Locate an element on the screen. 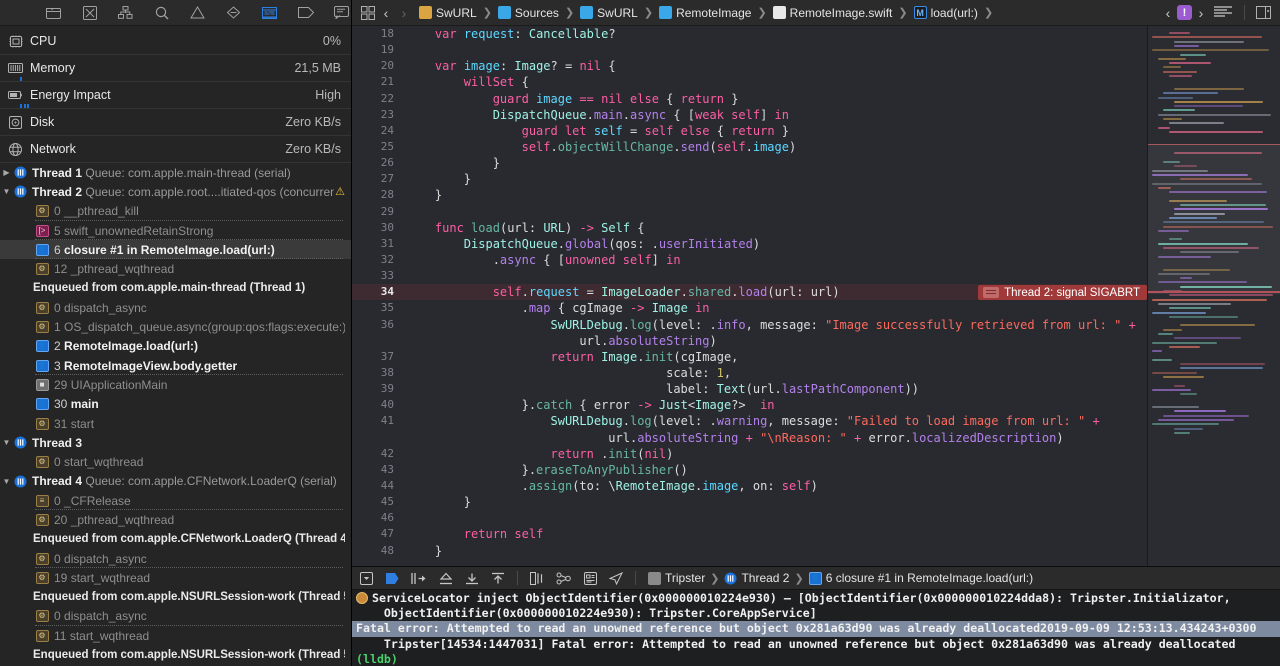 The width and height of the screenshot is (1280, 666). line-number: 33 is located at coordinates (373, 276).